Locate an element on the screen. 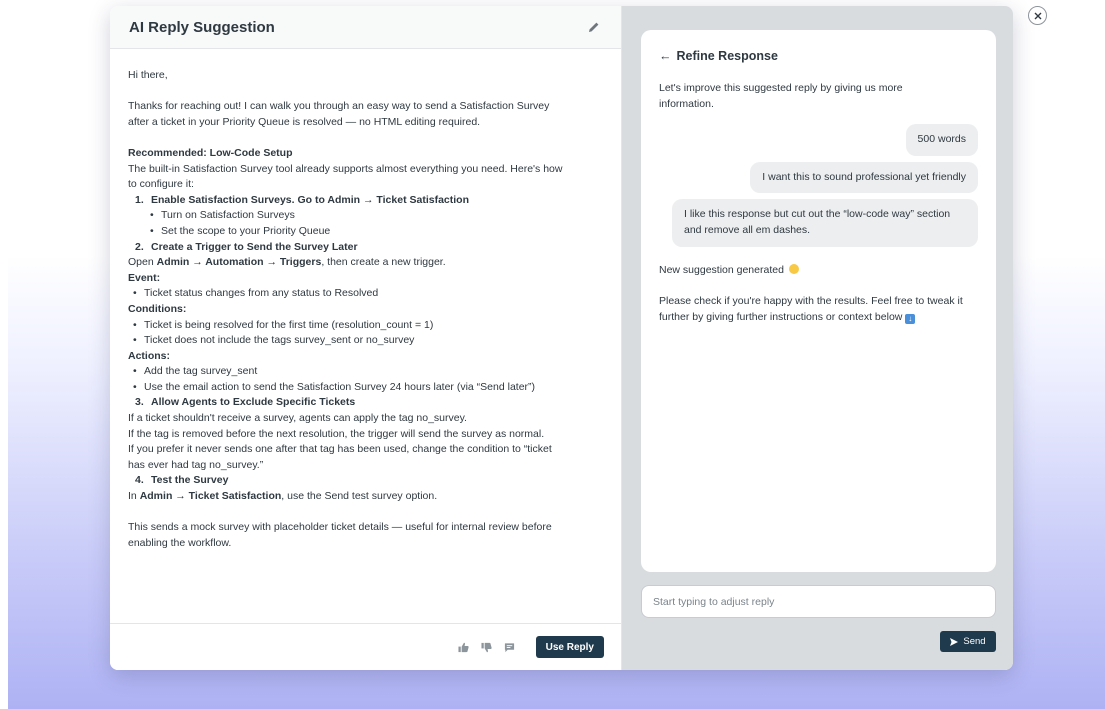 The width and height of the screenshot is (1105, 709). refine-title: Refine Response is located at coordinates (727, 56).